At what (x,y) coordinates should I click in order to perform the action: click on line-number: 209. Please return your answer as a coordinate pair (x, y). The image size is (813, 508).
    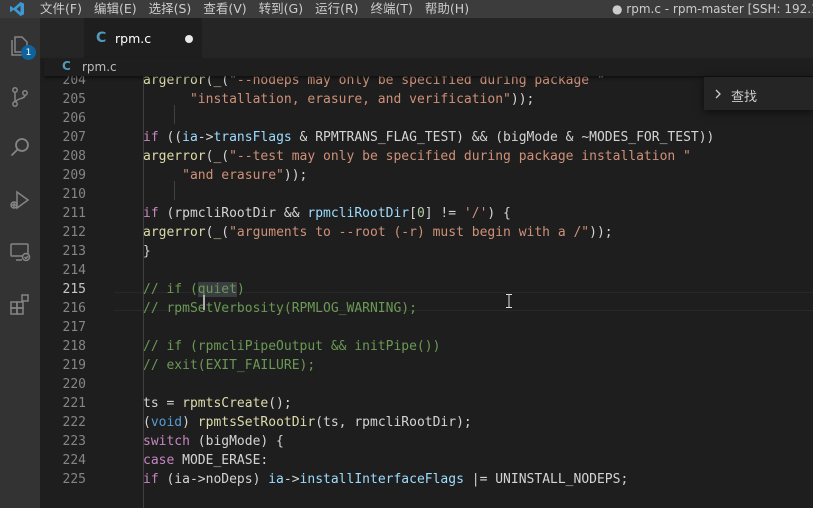
    Looking at the image, I should click on (74, 175).